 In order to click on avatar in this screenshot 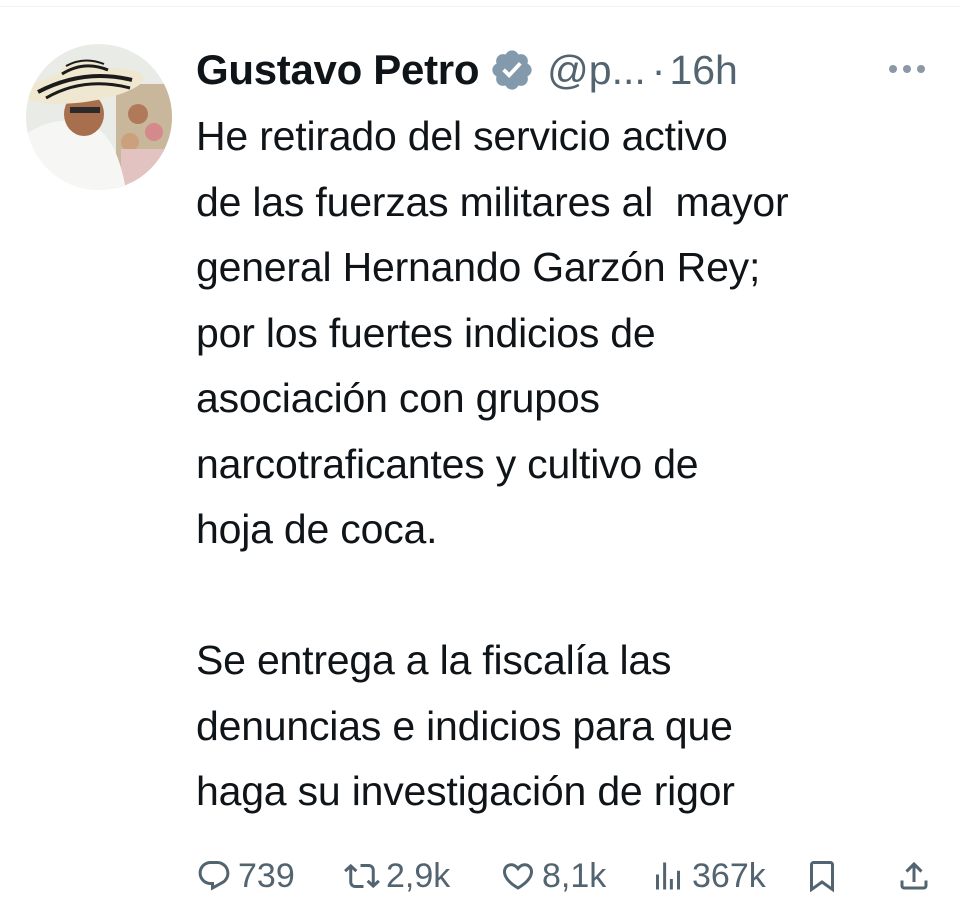, I will do `click(99, 117)`.